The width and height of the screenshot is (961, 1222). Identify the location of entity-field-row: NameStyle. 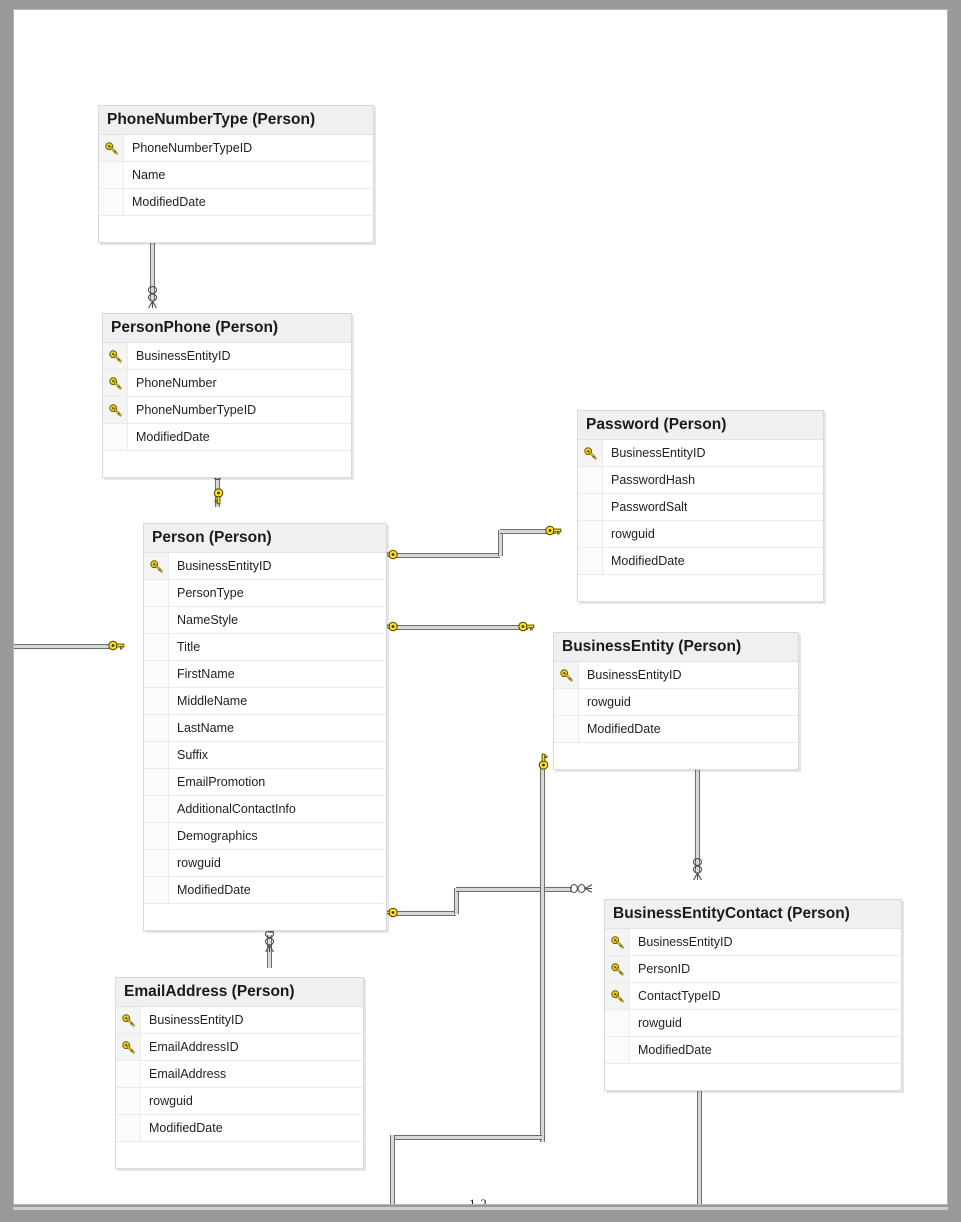
(265, 620).